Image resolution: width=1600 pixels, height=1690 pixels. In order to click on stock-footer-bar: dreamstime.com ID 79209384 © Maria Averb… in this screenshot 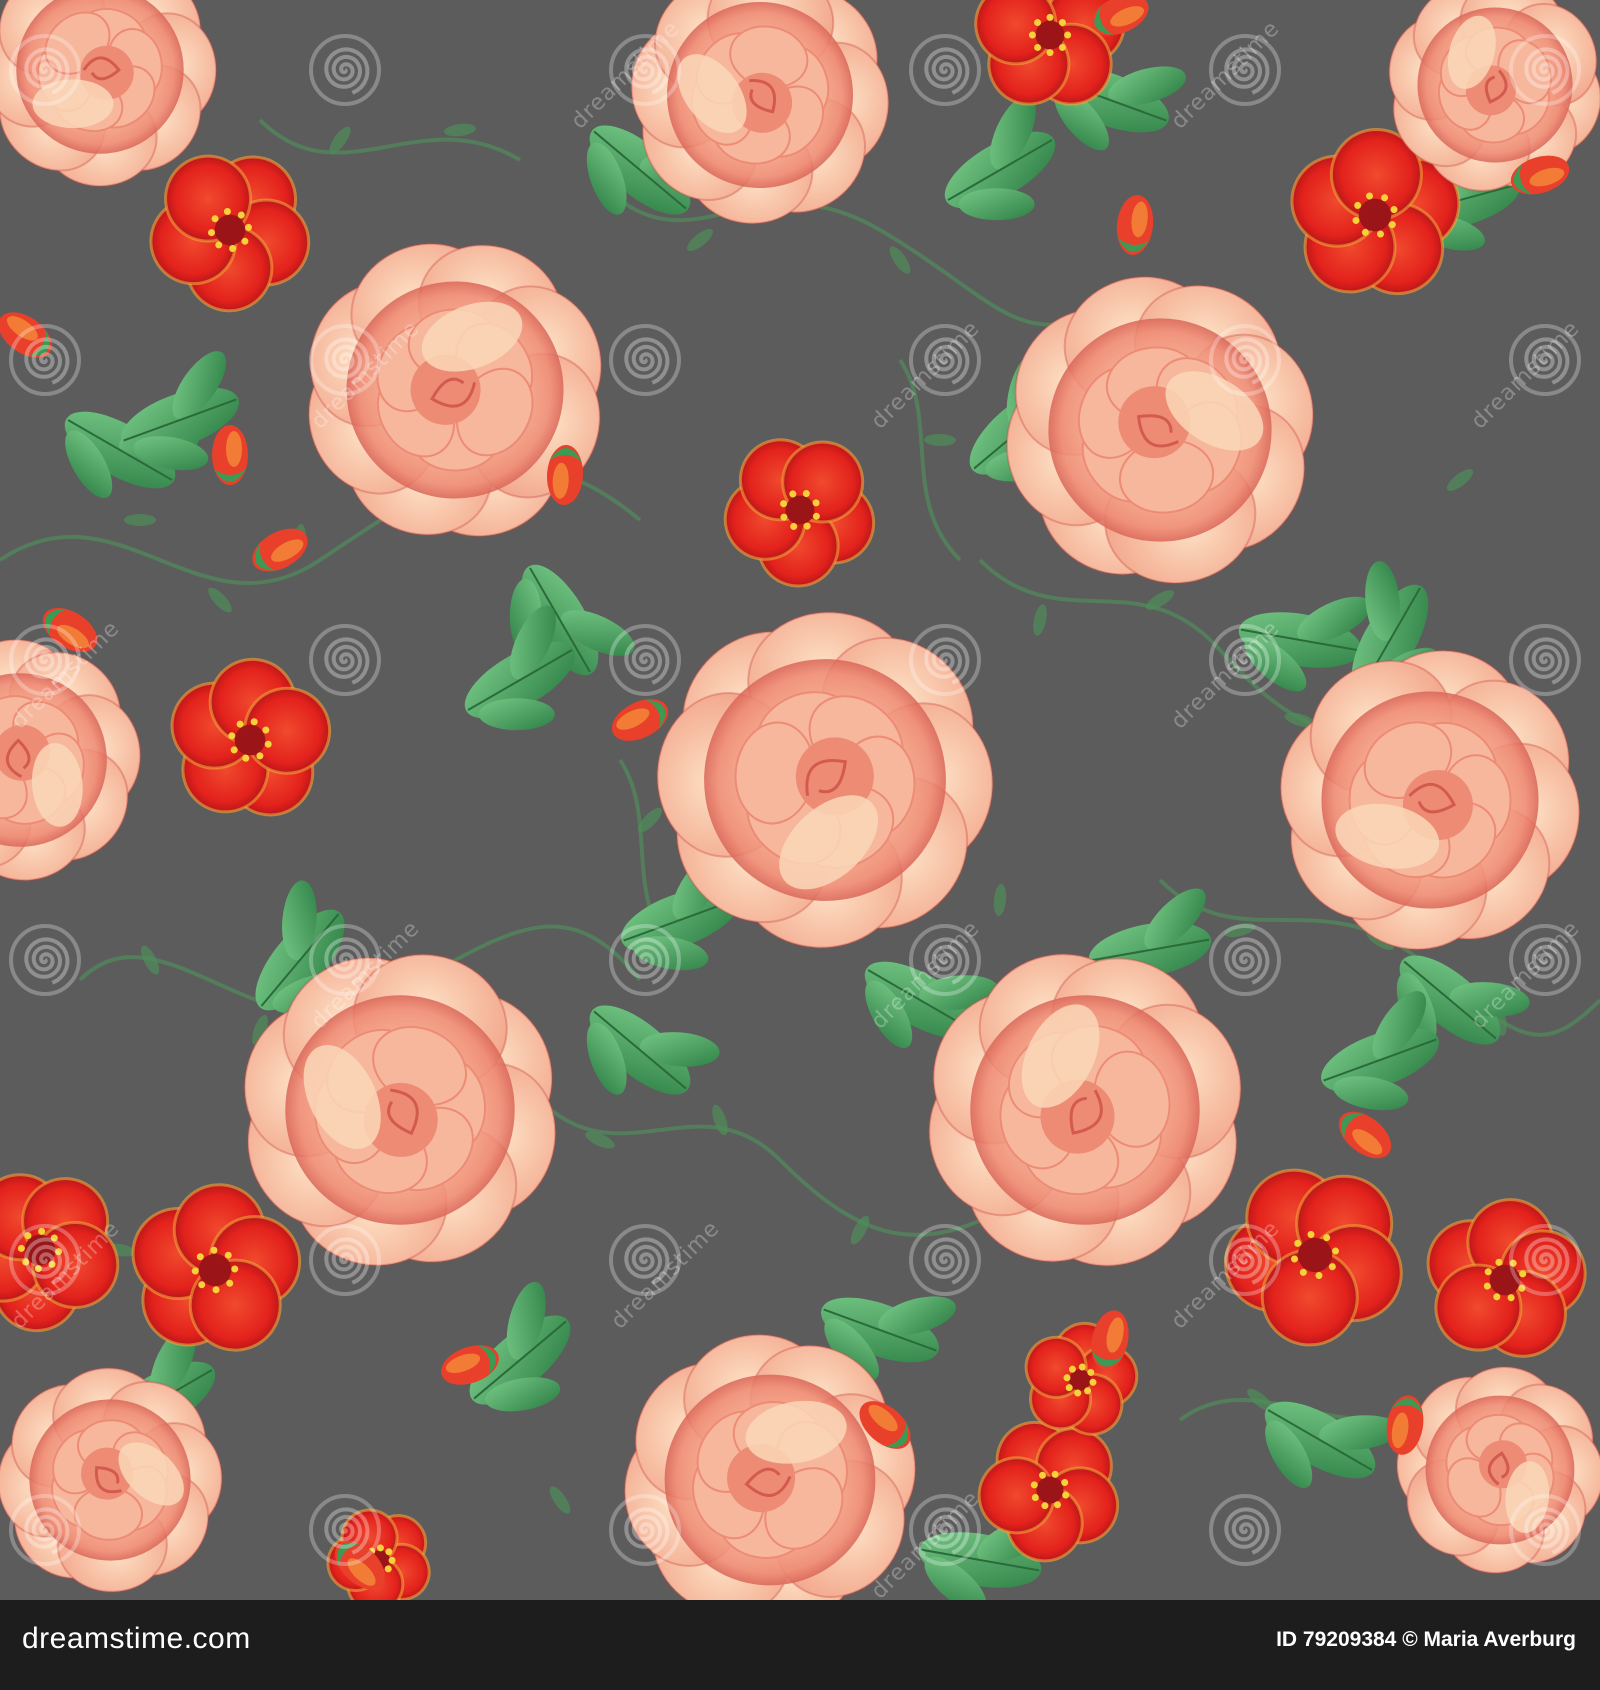, I will do `click(800, 1645)`.